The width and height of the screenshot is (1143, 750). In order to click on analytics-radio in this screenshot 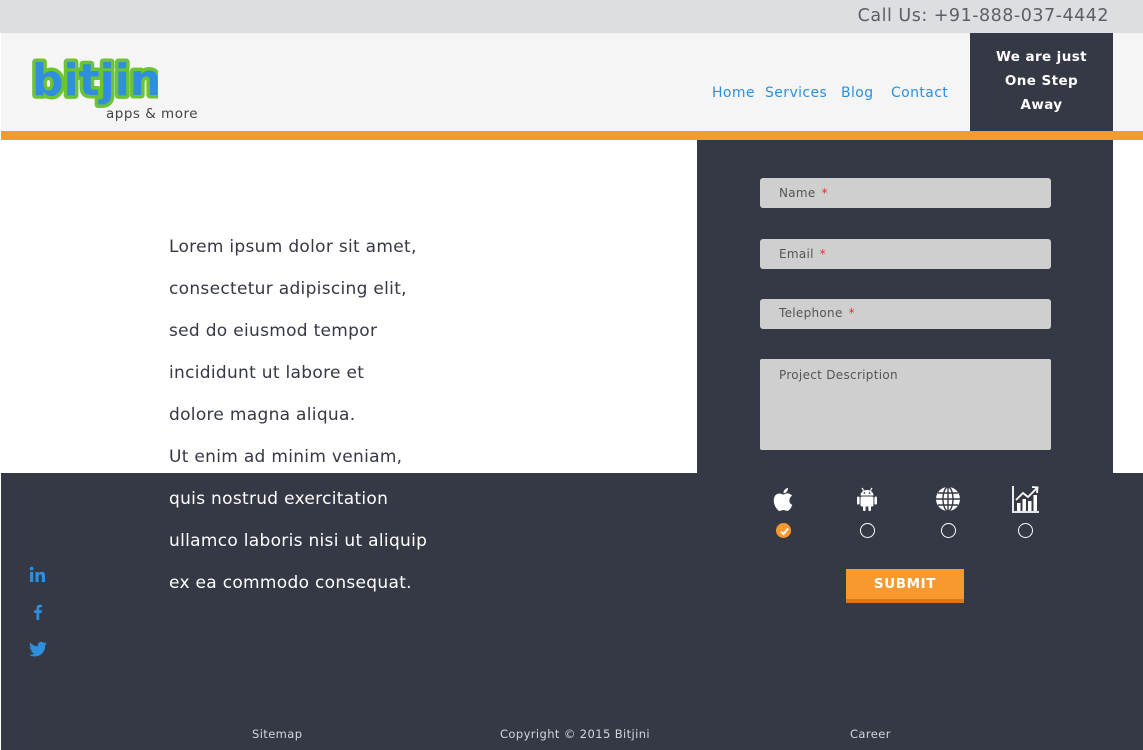, I will do `click(1025, 530)`.